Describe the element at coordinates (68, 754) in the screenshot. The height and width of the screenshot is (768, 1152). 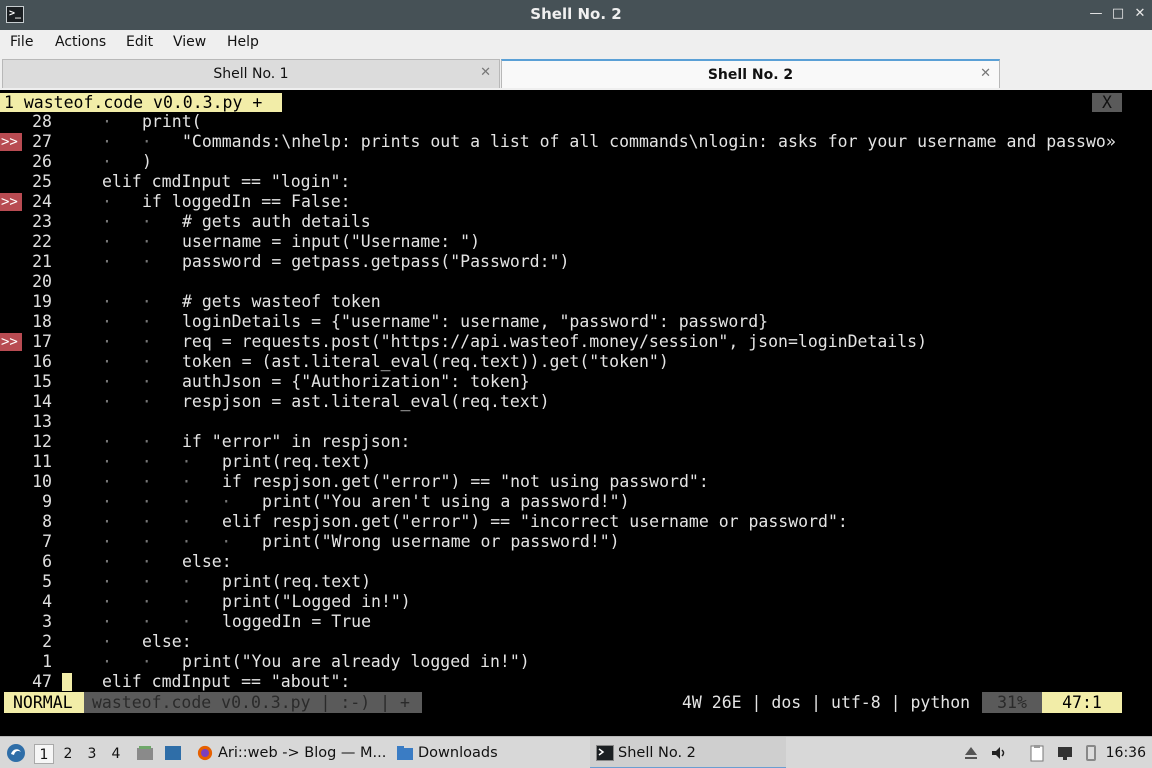
I see `workspace-2: 2` at that location.